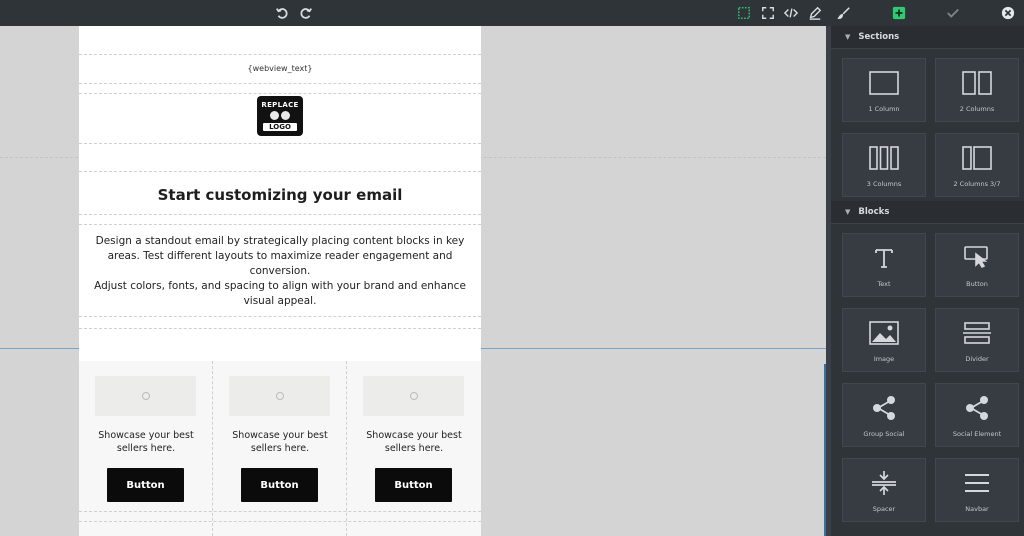 Image resolution: width=1024 pixels, height=536 pixels. What do you see at coordinates (844, 13) in the screenshot?
I see `brush-icon` at bounding box center [844, 13].